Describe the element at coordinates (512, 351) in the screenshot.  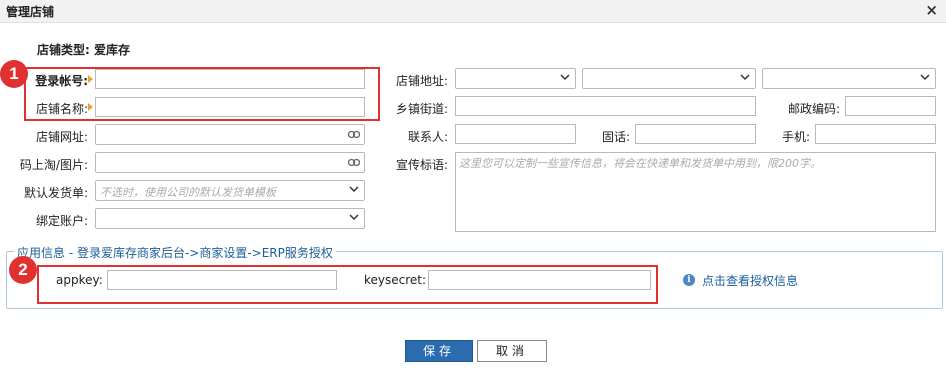
I see `cancel-button: 取消` at that location.